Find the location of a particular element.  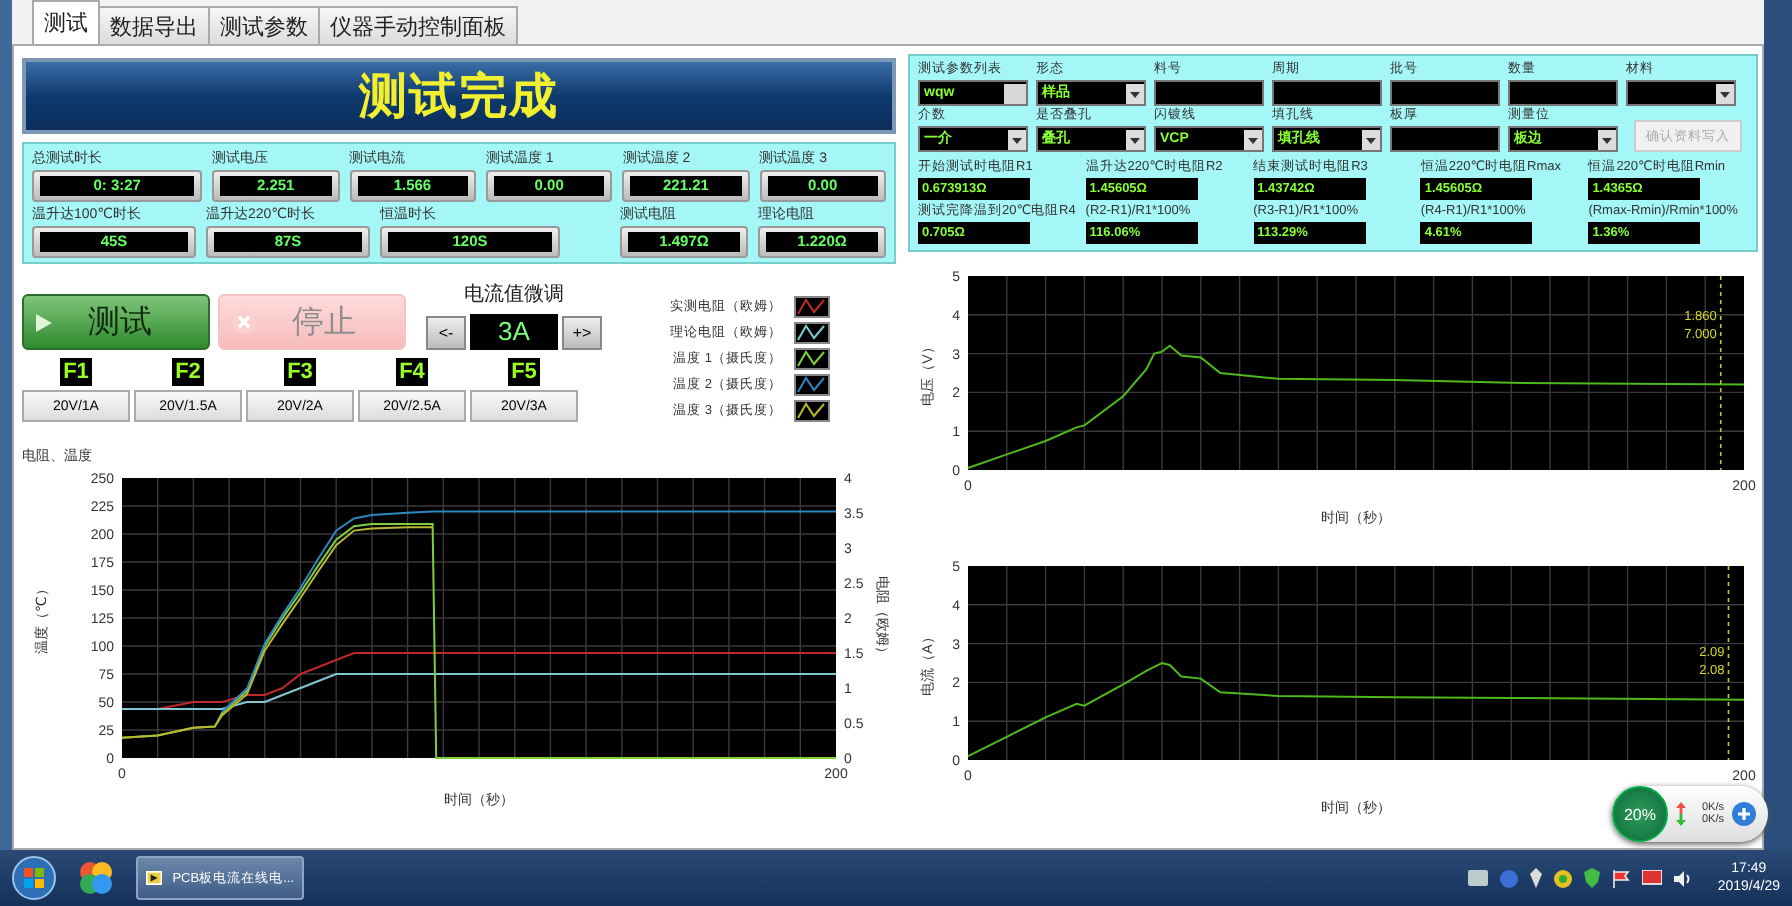

start-button is located at coordinates (34, 878).